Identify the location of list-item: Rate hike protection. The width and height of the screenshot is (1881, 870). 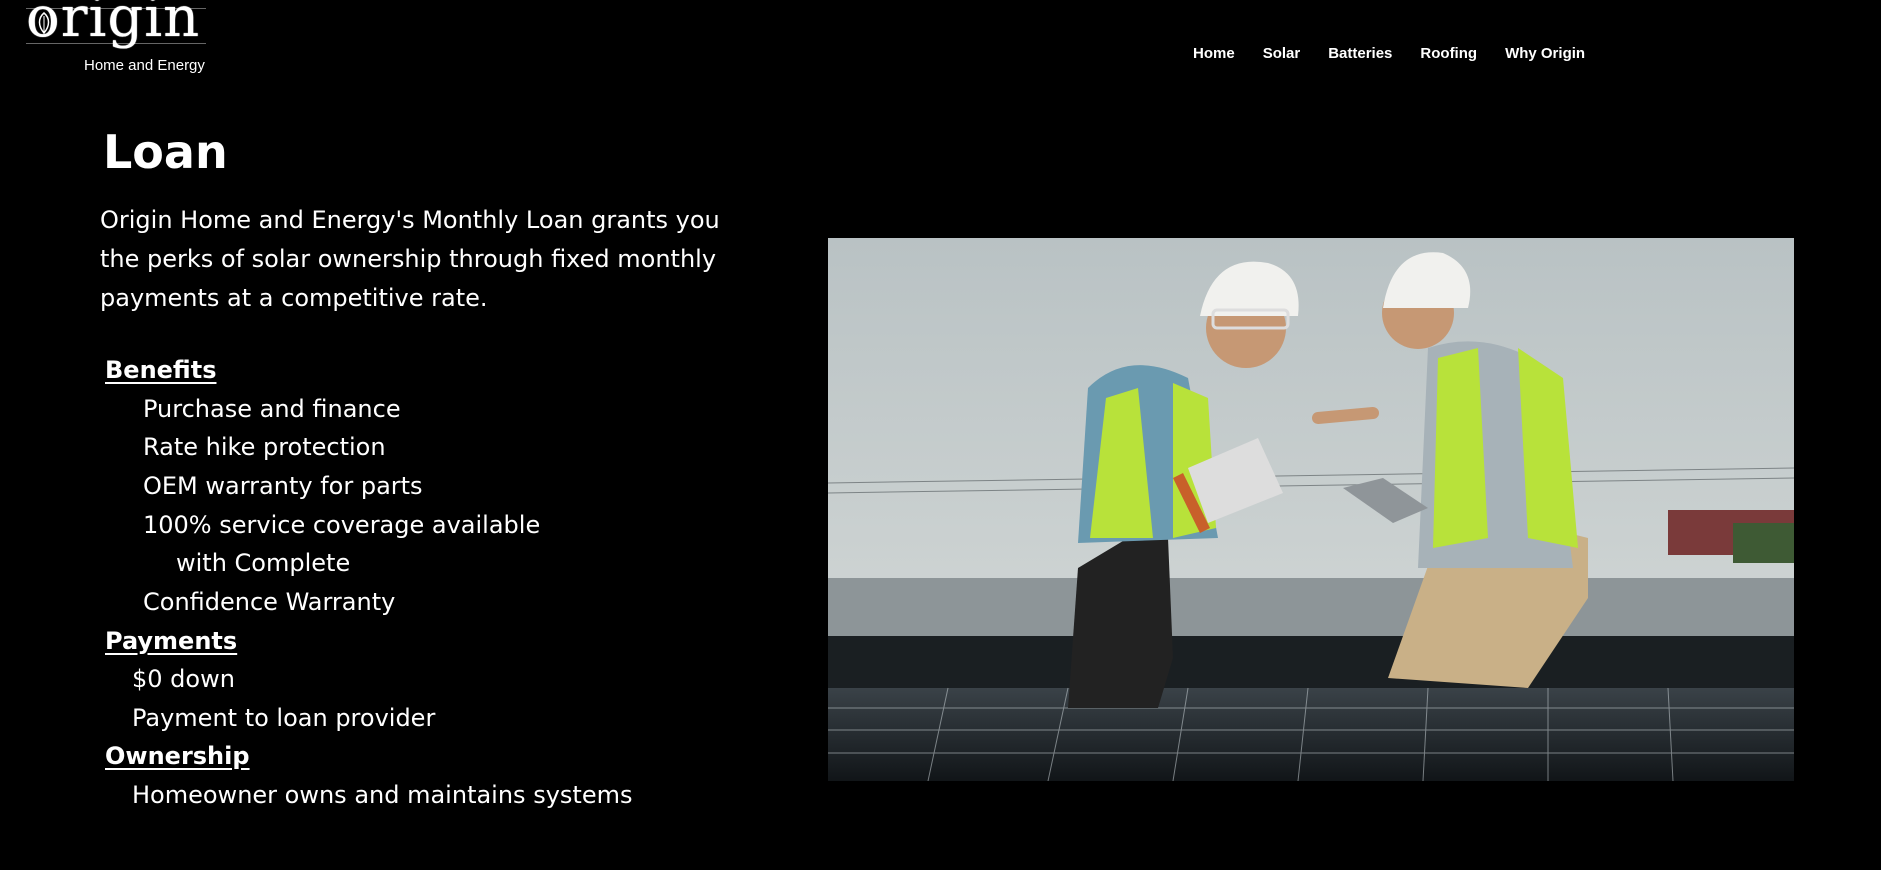
(264, 447).